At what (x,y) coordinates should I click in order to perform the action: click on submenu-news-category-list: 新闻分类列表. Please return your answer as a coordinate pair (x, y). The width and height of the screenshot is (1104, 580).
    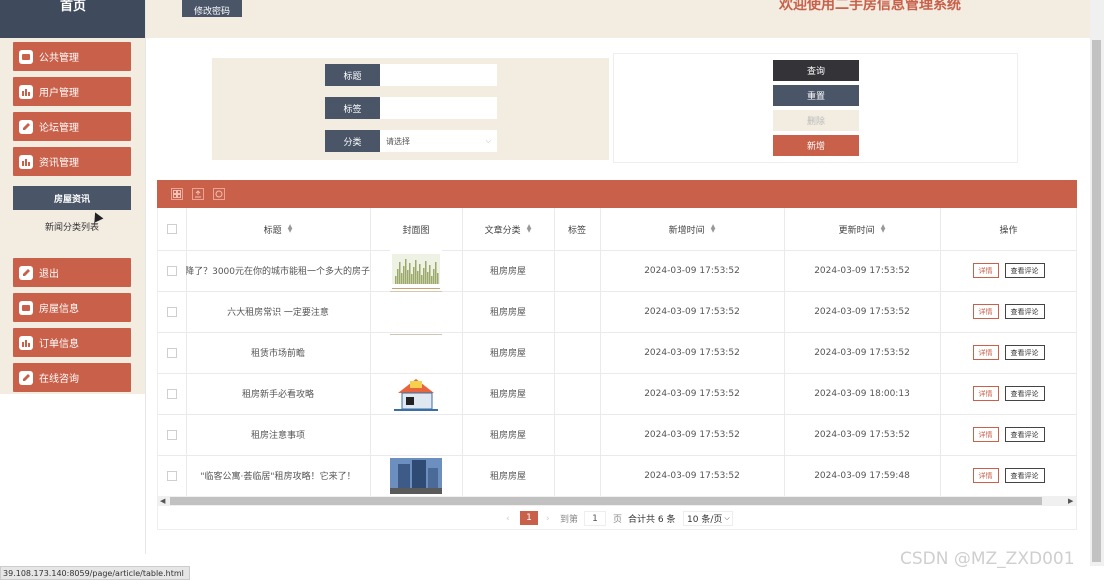
    Looking at the image, I should click on (72, 226).